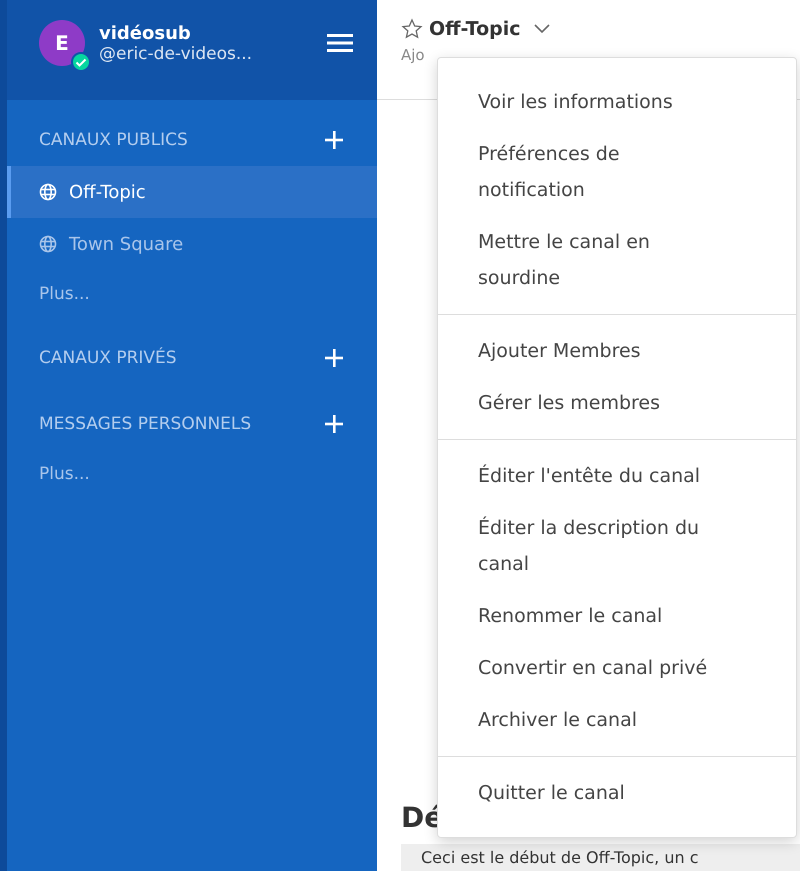 The width and height of the screenshot is (800, 871). What do you see at coordinates (108, 358) in the screenshot?
I see `section-title: CANAUX PRIVÉS` at bounding box center [108, 358].